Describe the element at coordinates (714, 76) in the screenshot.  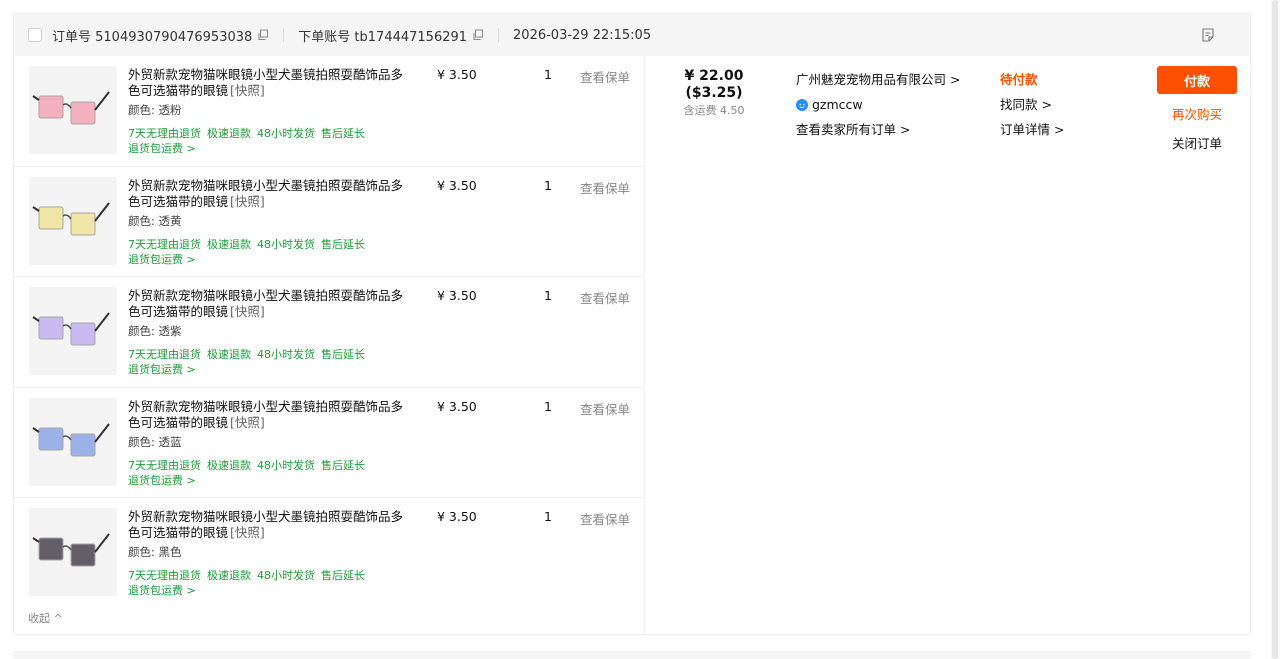
I see `total-cny: ¥ 22.00` at that location.